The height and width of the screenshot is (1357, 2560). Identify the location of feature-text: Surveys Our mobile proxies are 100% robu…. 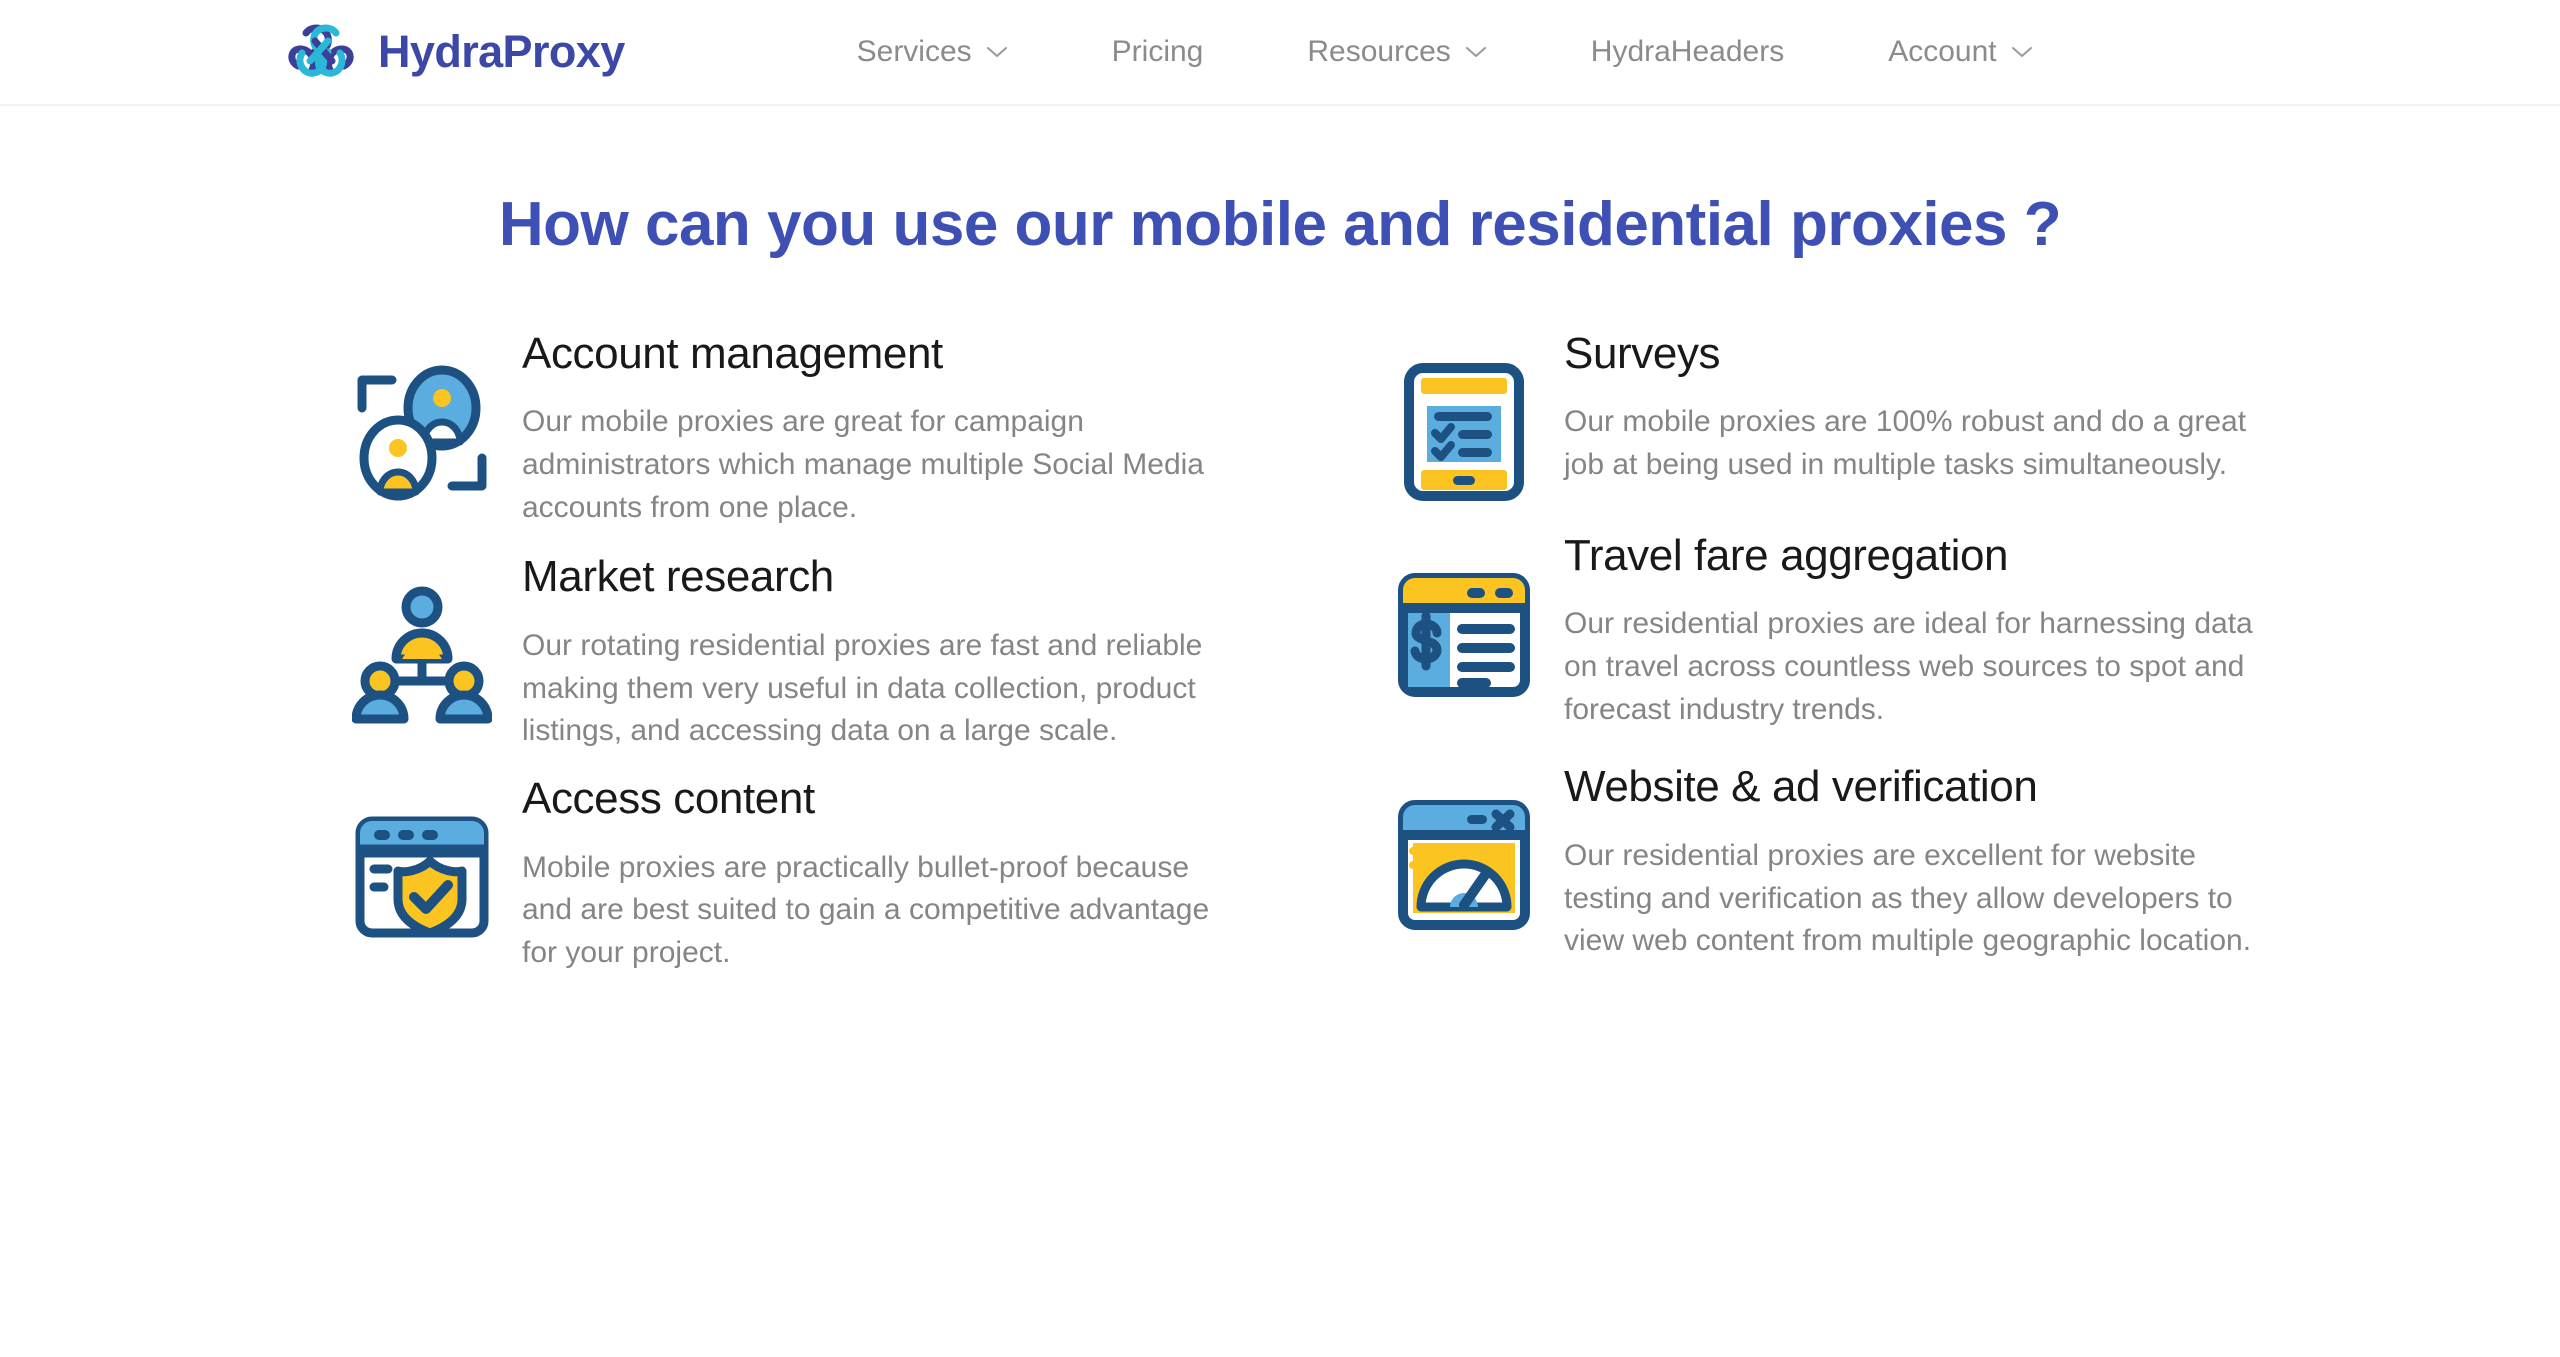
(1963, 404).